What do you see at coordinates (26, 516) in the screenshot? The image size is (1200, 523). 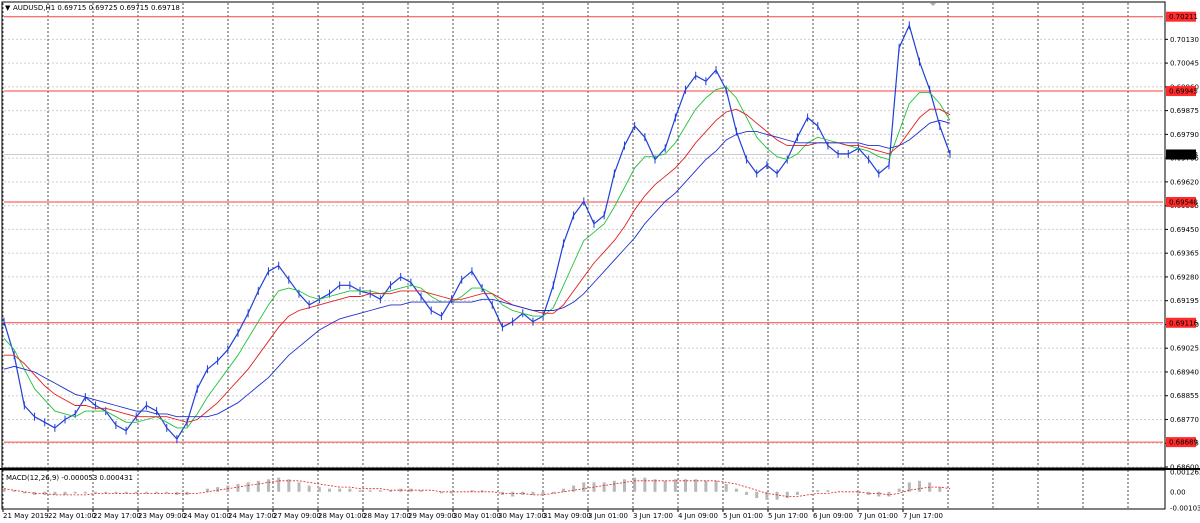 I see `time-label: 21 May 2019` at bounding box center [26, 516].